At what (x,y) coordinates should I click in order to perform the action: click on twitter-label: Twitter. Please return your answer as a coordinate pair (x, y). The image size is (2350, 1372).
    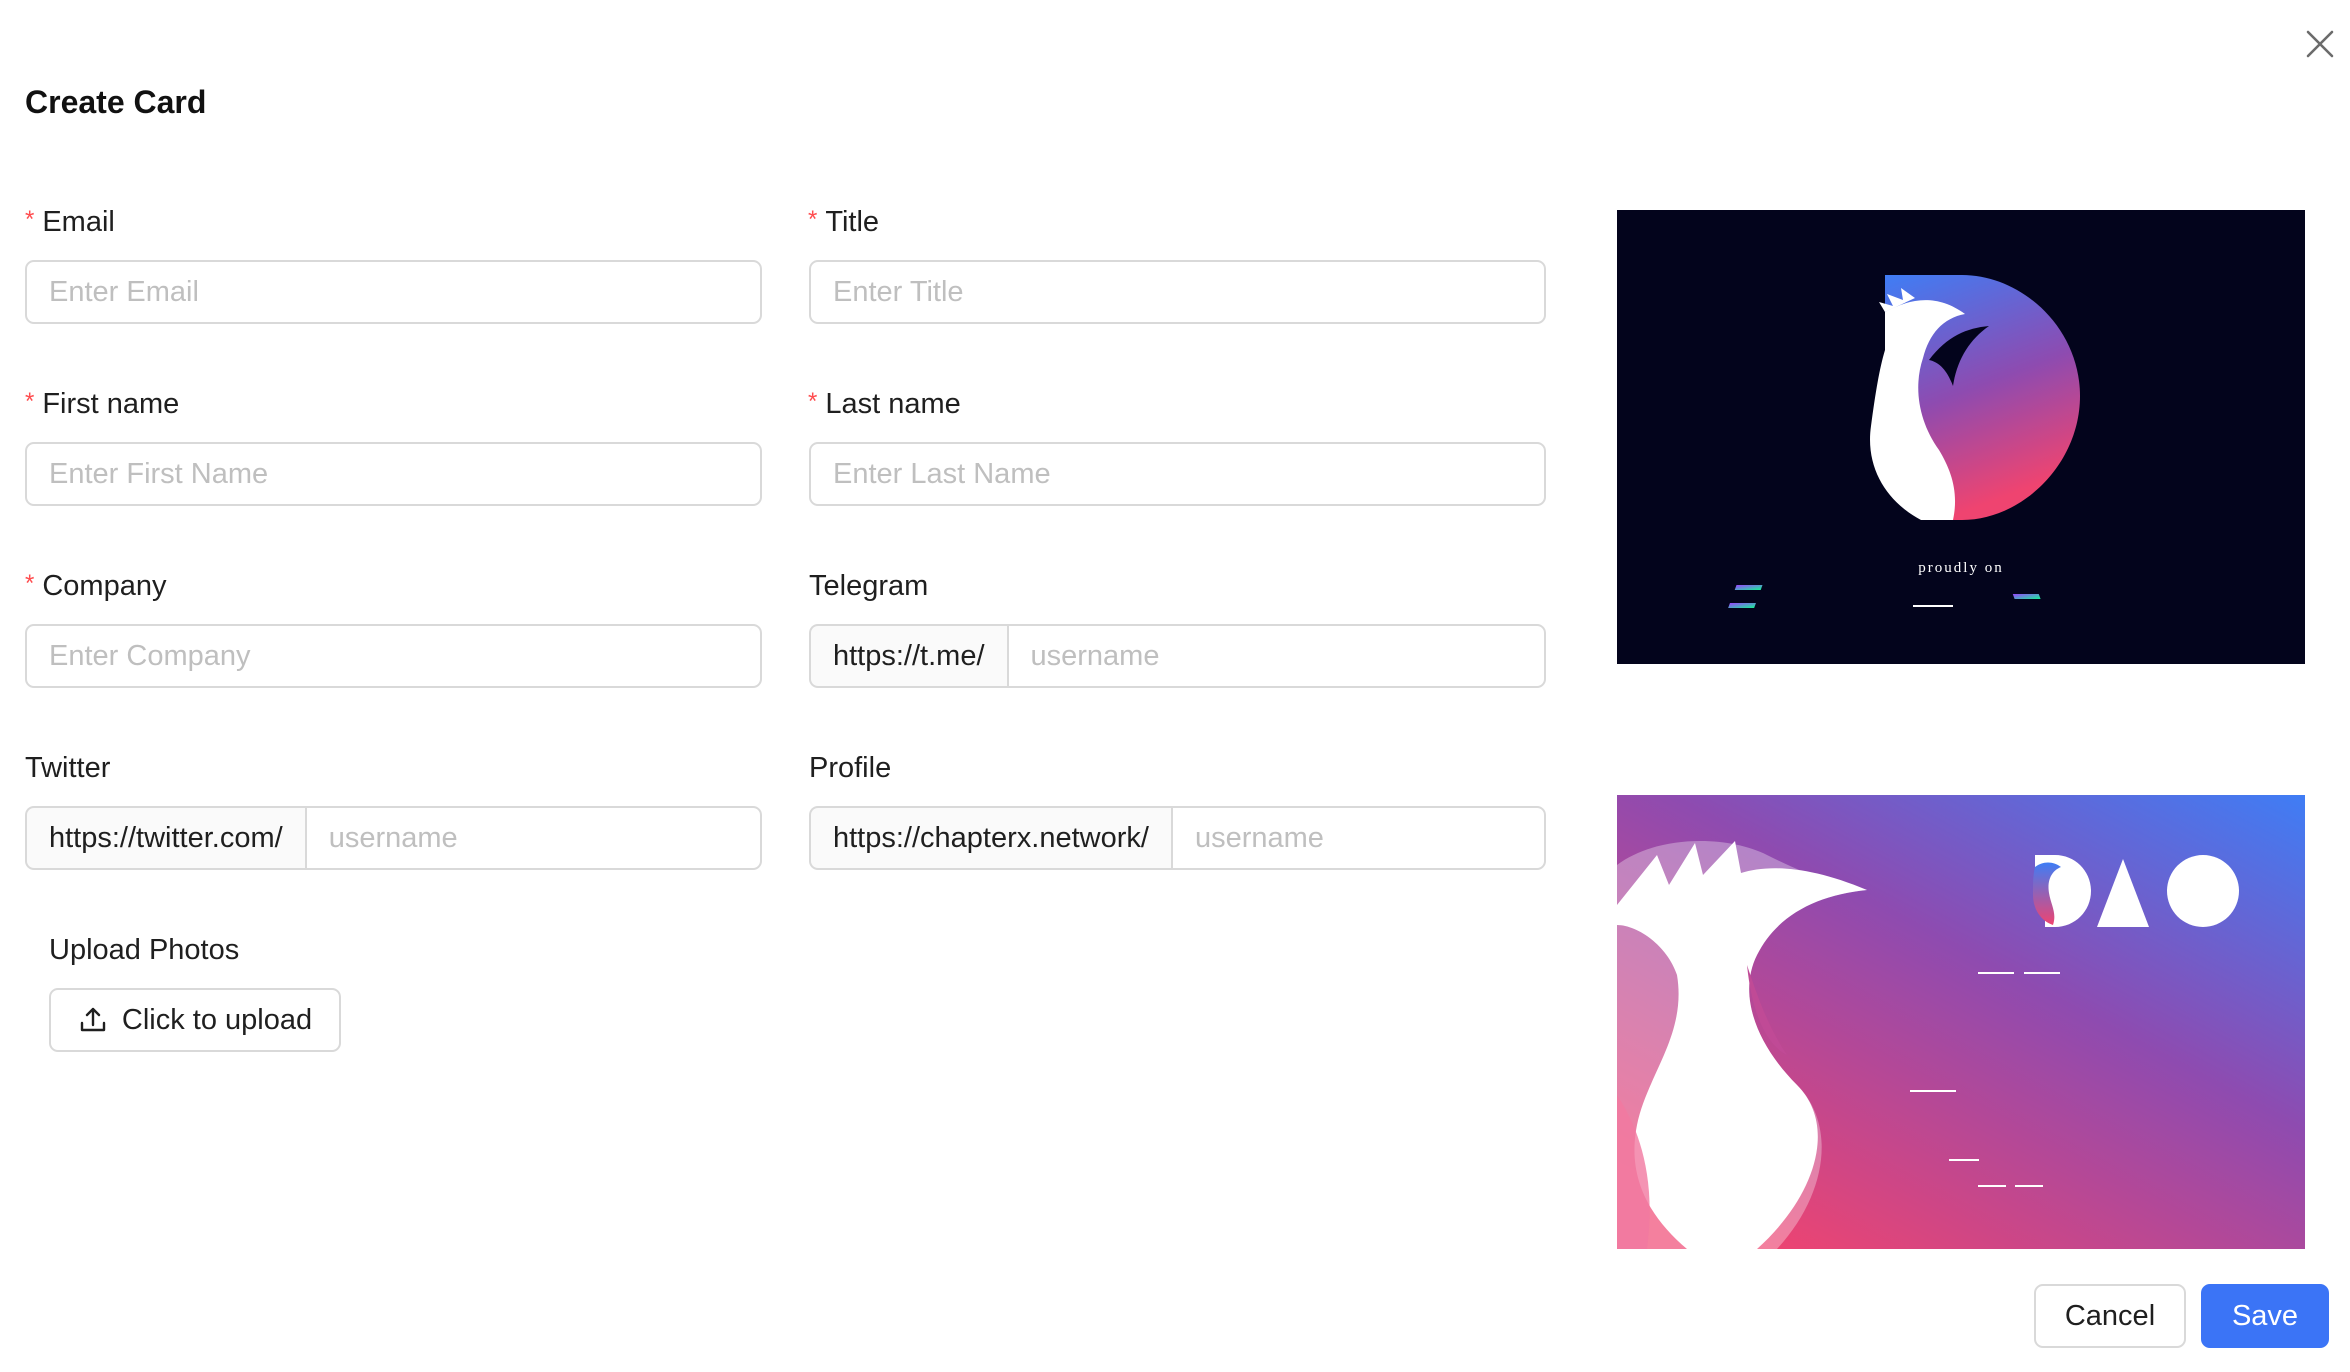
    Looking at the image, I should click on (68, 768).